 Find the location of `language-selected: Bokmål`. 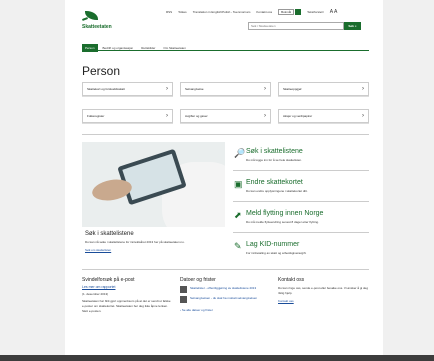

language-selected: Bokmål is located at coordinates (286, 12).